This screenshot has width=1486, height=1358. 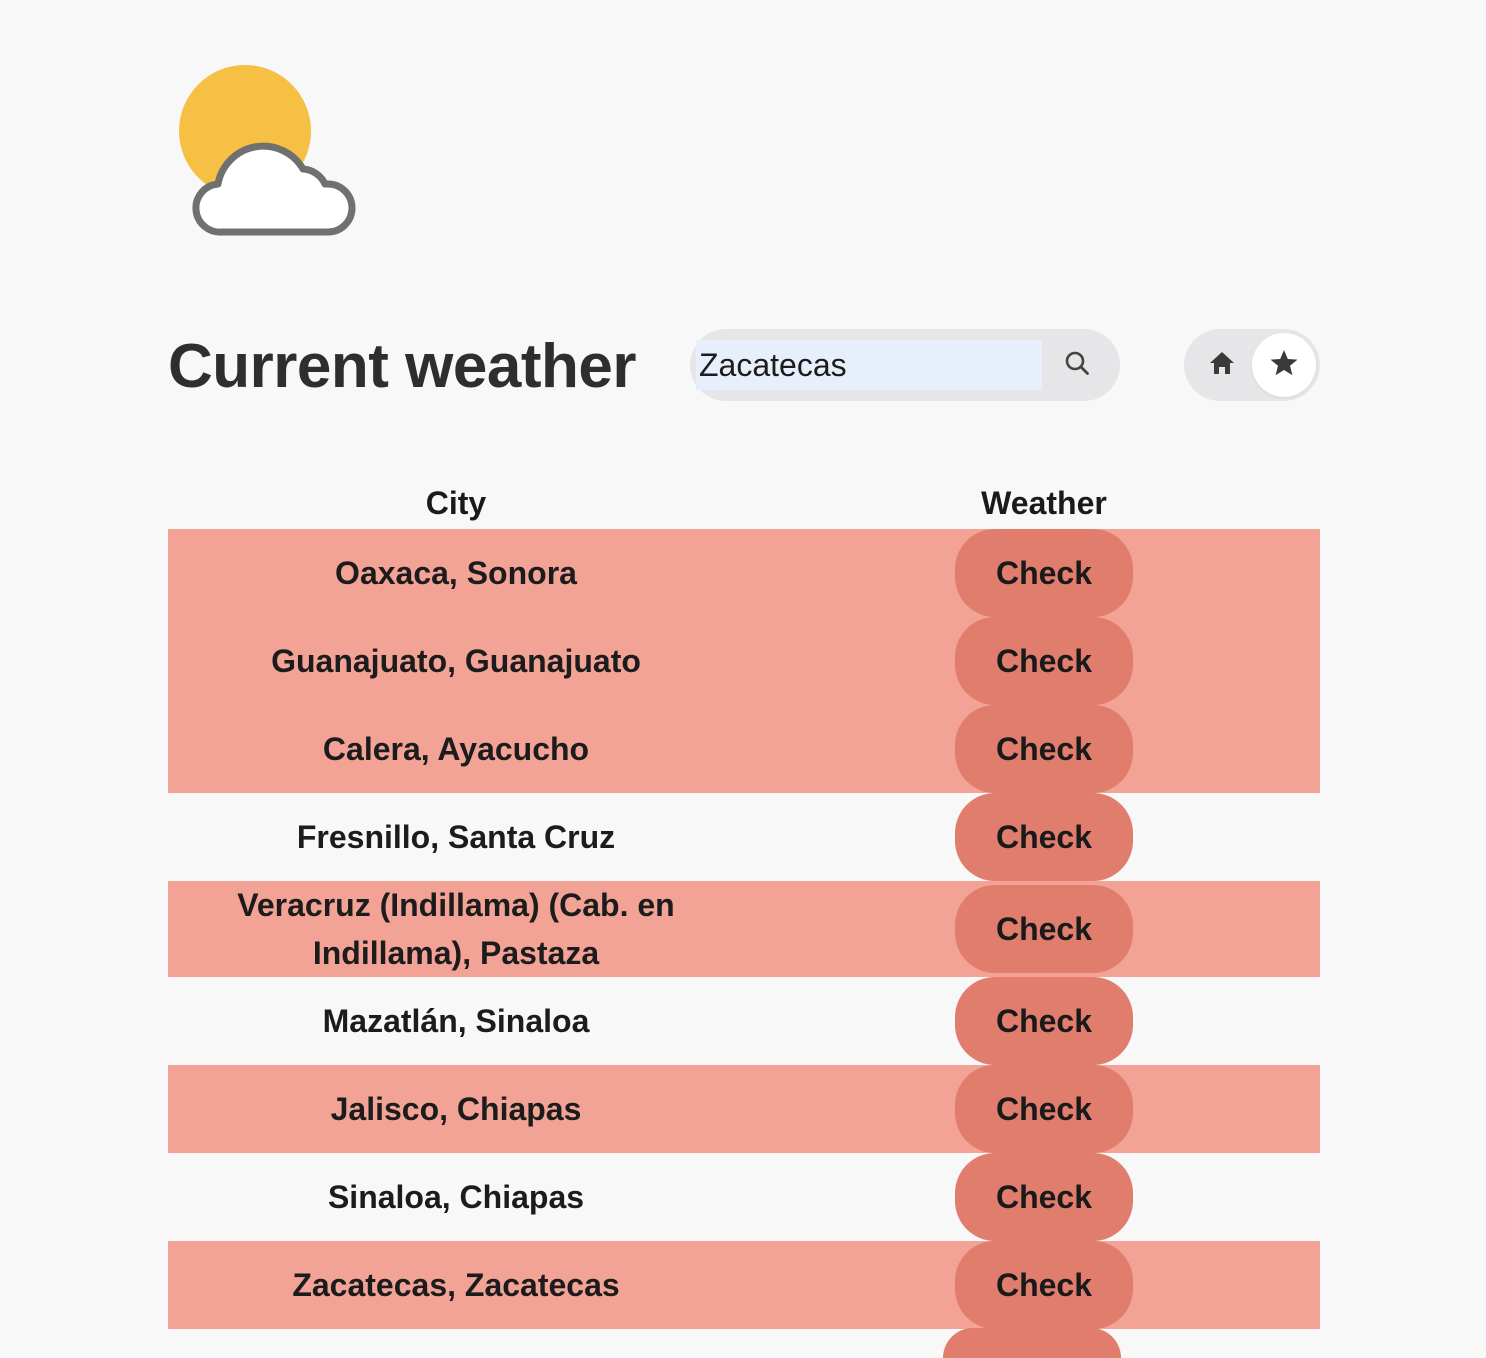 I want to click on table-row: Fresnillo, Santa Cruz Check, so click(x=744, y=837).